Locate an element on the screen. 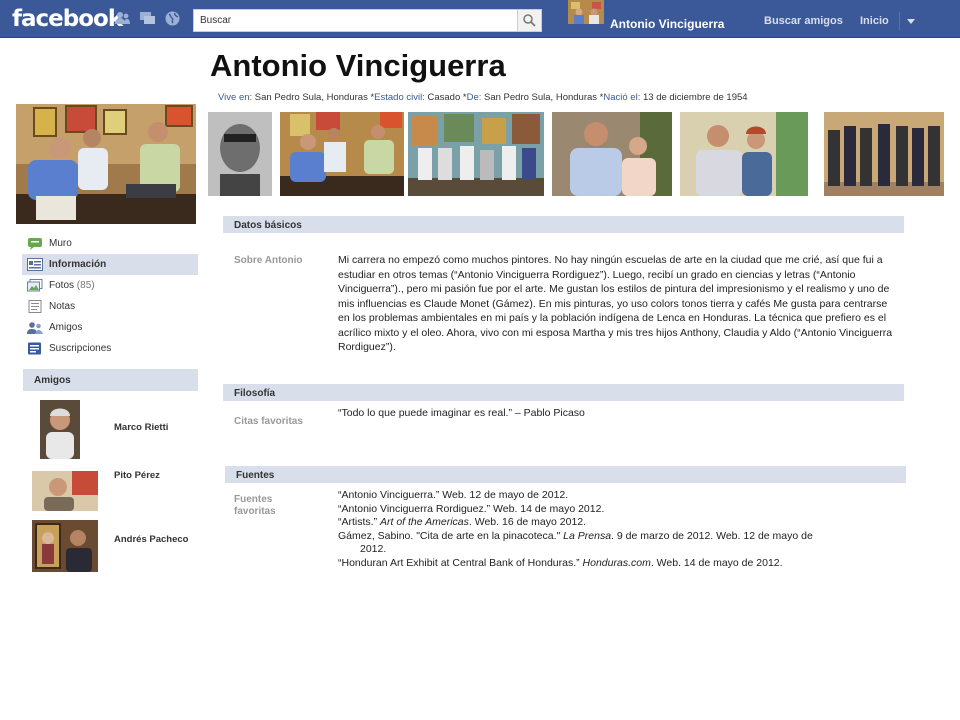 The image size is (960, 720). sources-header: Fuentes is located at coordinates (565, 474).